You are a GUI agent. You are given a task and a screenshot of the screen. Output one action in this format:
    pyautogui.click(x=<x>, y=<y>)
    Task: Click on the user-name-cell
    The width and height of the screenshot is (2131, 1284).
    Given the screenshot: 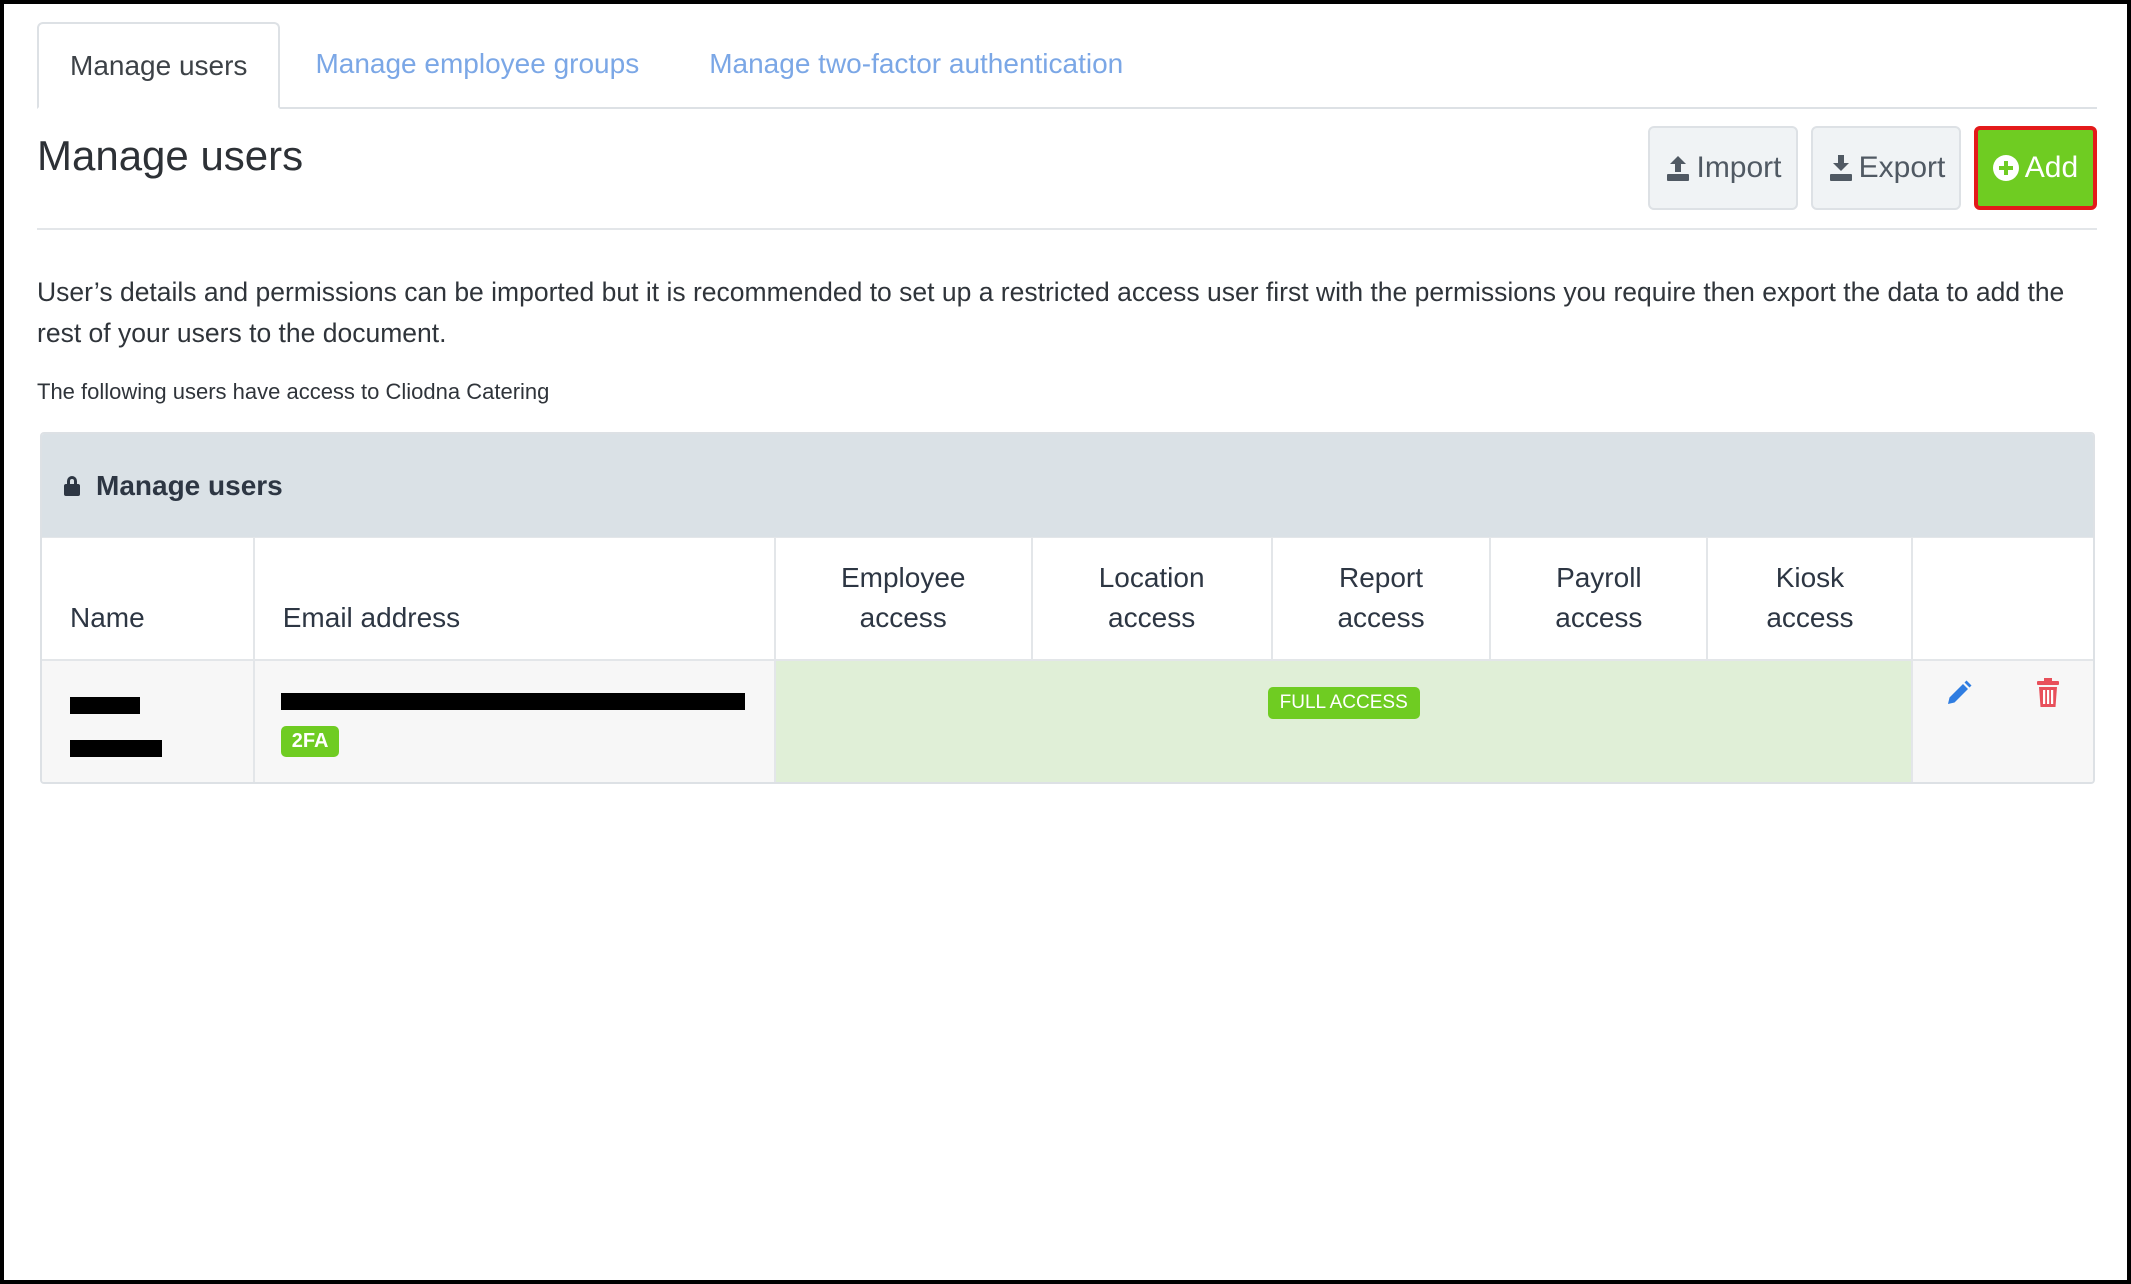 What is the action you would take?
    pyautogui.click(x=148, y=720)
    